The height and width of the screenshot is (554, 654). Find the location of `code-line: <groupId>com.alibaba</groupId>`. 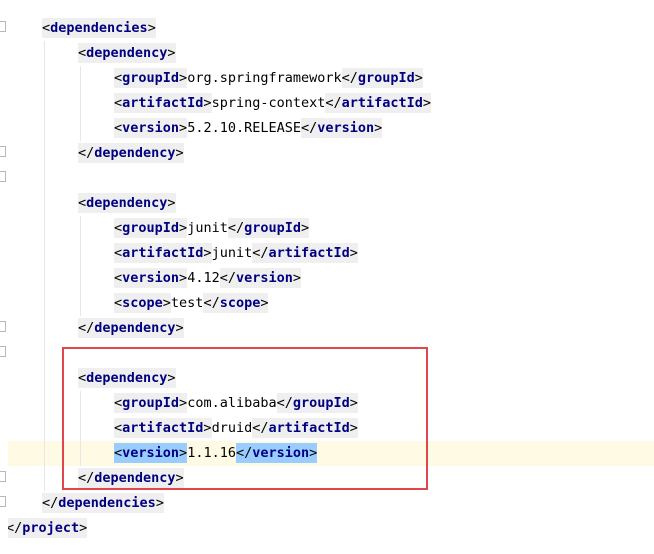

code-line: <groupId>com.alibaba</groupId> is located at coordinates (327, 403).